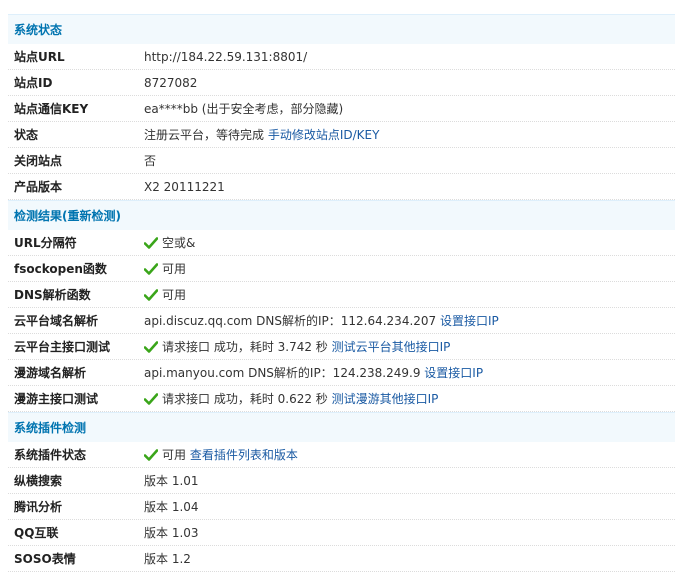  I want to click on detect-row-cloud-api-test: 云平台主接口测试 请求接口 成功，耗时 3.742 秒 测试云平台其他接口IP, so click(341, 347).